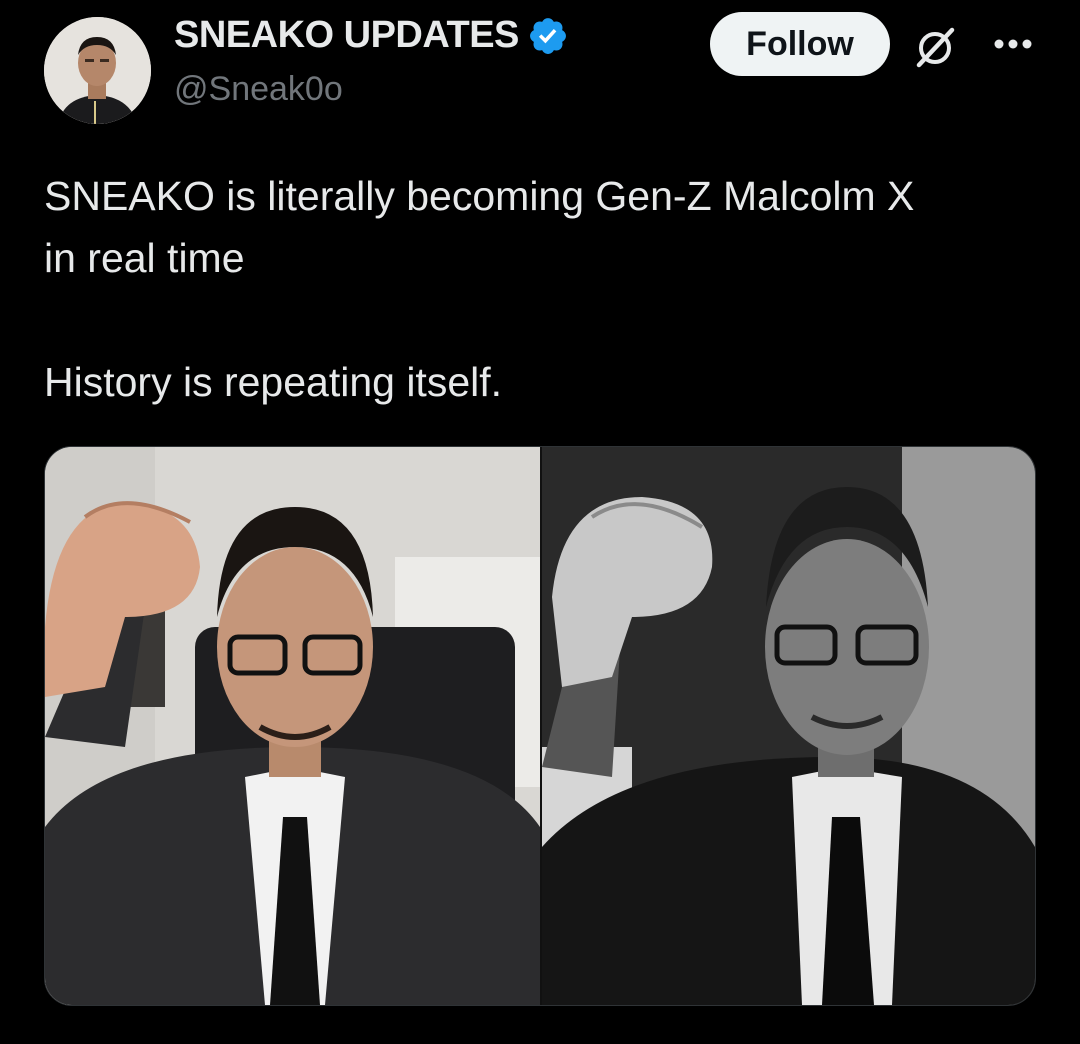 This screenshot has height=1044, width=1080. I want to click on tweet-line: History is repeating itself., so click(273, 382).